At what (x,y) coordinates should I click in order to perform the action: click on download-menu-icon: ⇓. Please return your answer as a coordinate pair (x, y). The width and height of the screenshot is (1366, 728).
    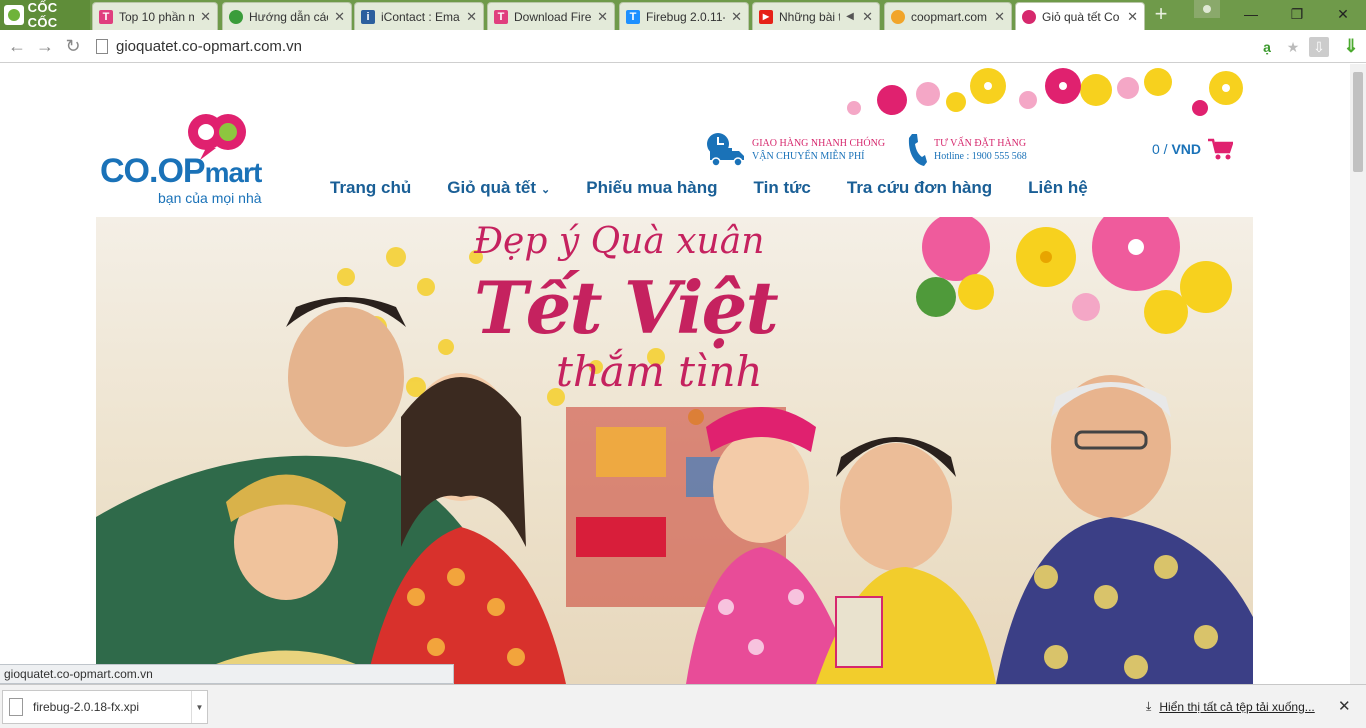
    Looking at the image, I should click on (1351, 46).